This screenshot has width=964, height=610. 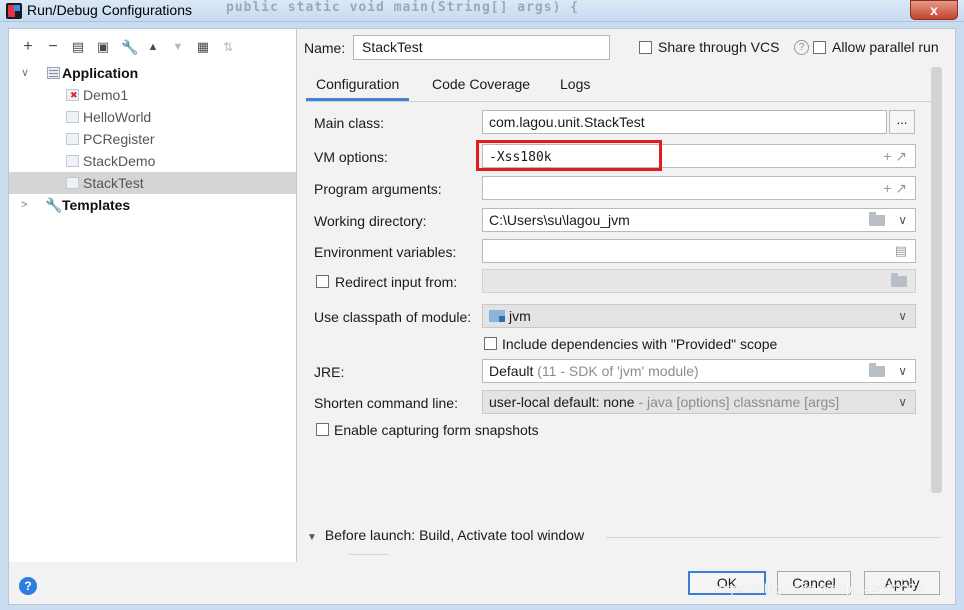 I want to click on working-directory-value: C:\Users\su\lagou_jvm, so click(x=559, y=220).